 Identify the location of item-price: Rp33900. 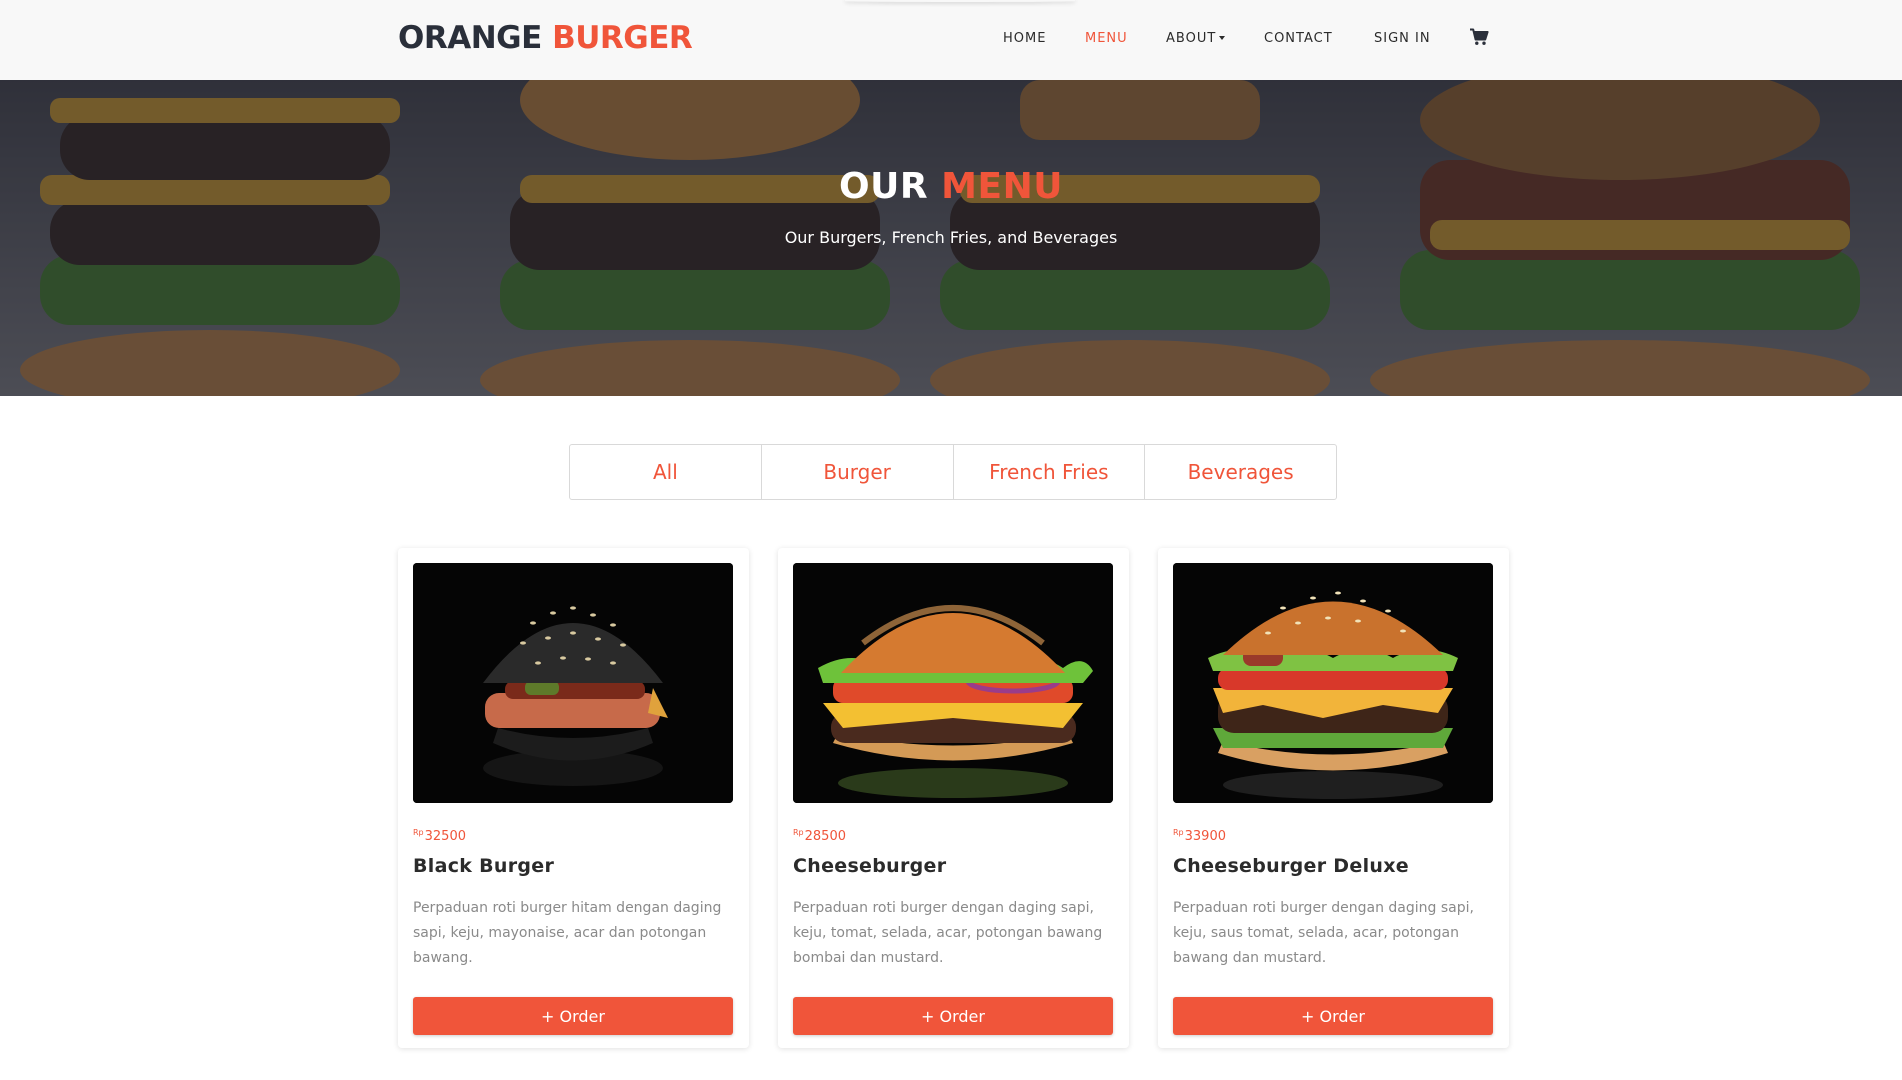
(1199, 836).